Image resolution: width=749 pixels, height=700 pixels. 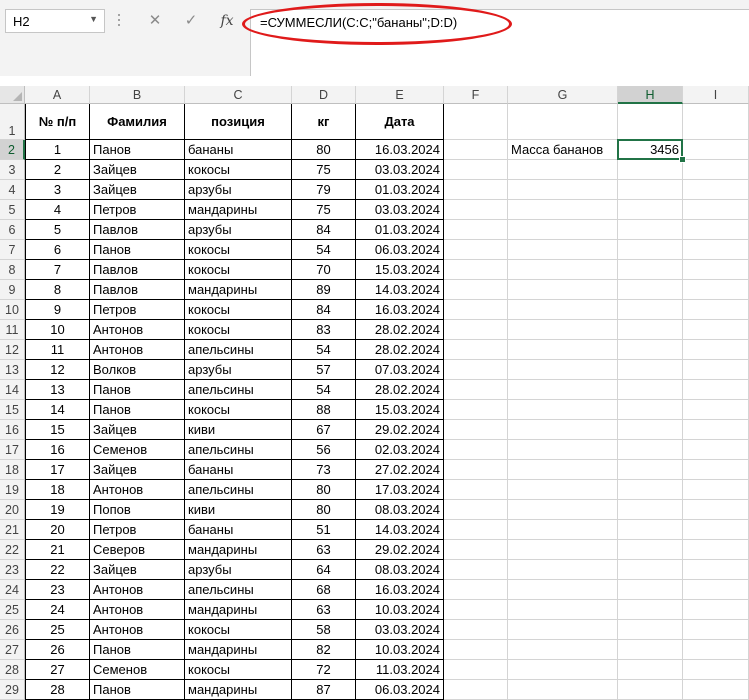 I want to click on column-header-f: F, so click(x=476, y=95).